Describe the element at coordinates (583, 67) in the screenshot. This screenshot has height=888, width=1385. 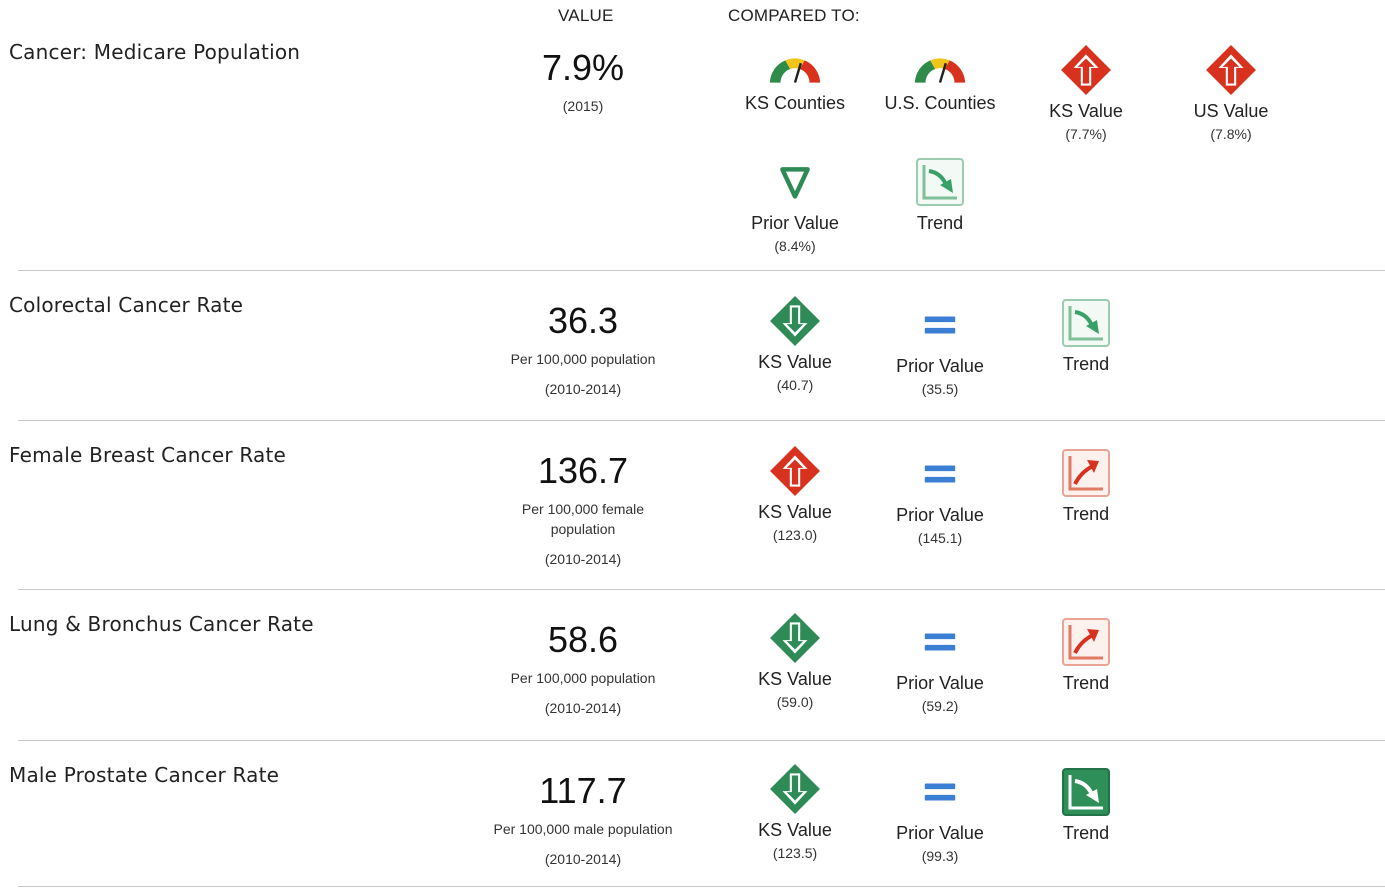
I see `indicator-value: 7.9%` at that location.